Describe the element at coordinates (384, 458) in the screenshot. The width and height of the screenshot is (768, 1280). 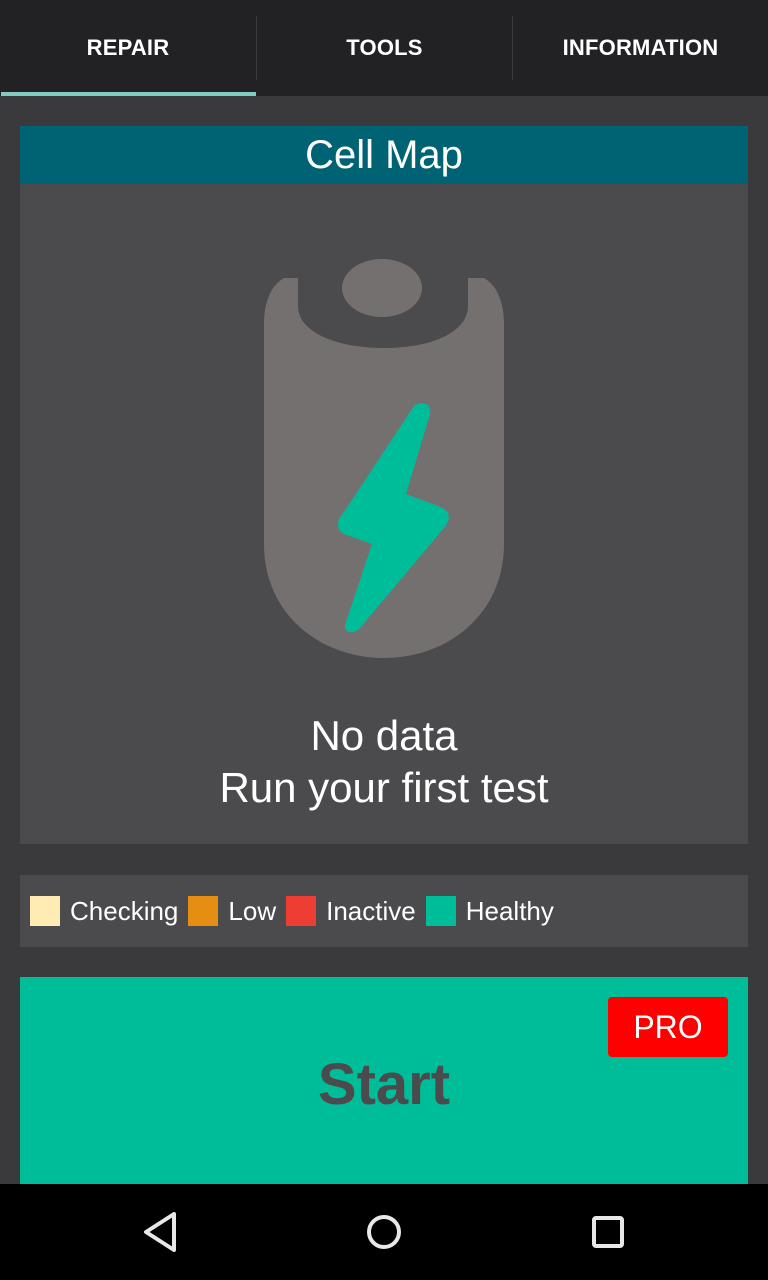
I see `battery-charging-icon` at that location.